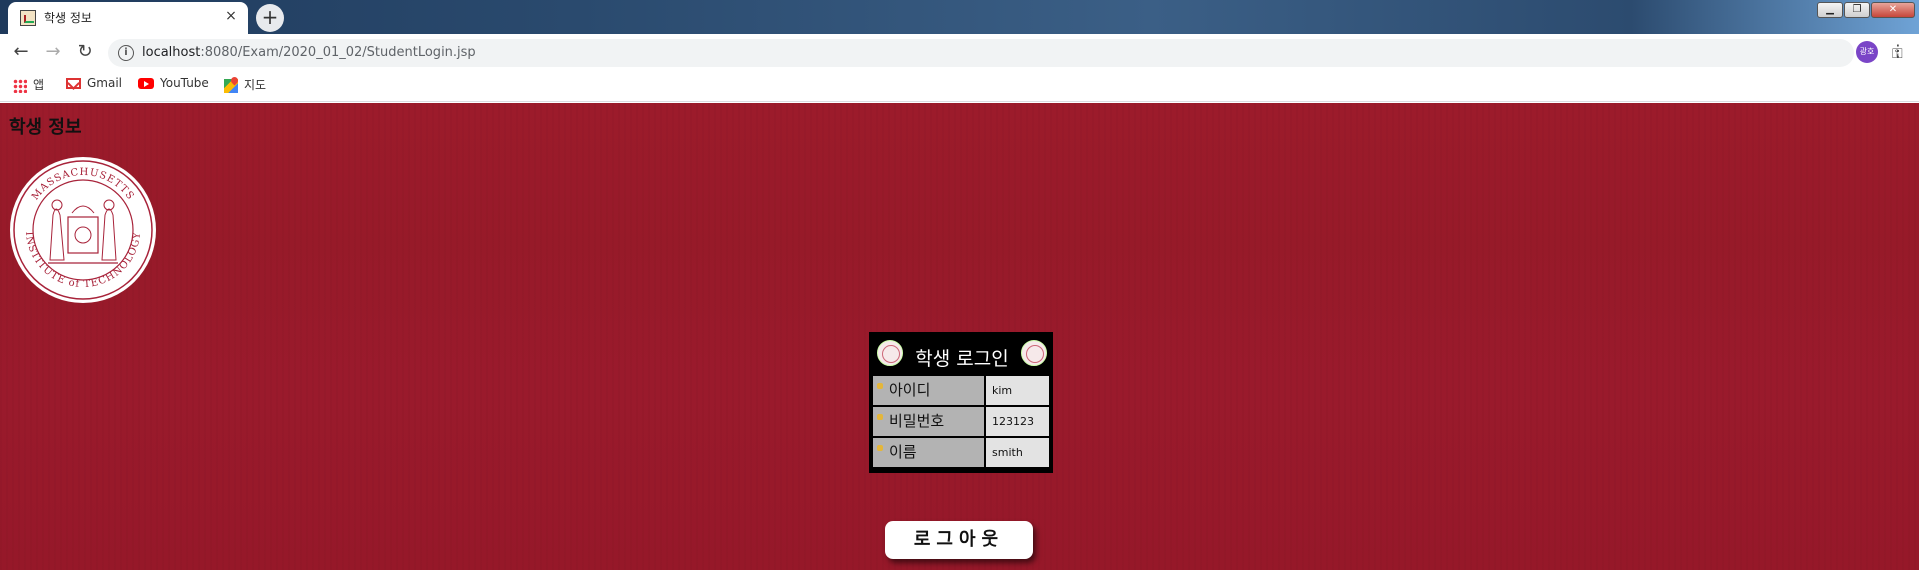 This screenshot has width=1919, height=570. I want to click on maps-icon, so click(231, 85).